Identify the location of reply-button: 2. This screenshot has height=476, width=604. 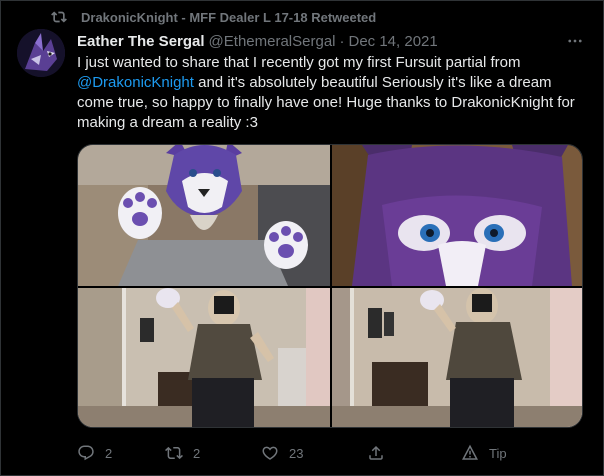
(94, 453).